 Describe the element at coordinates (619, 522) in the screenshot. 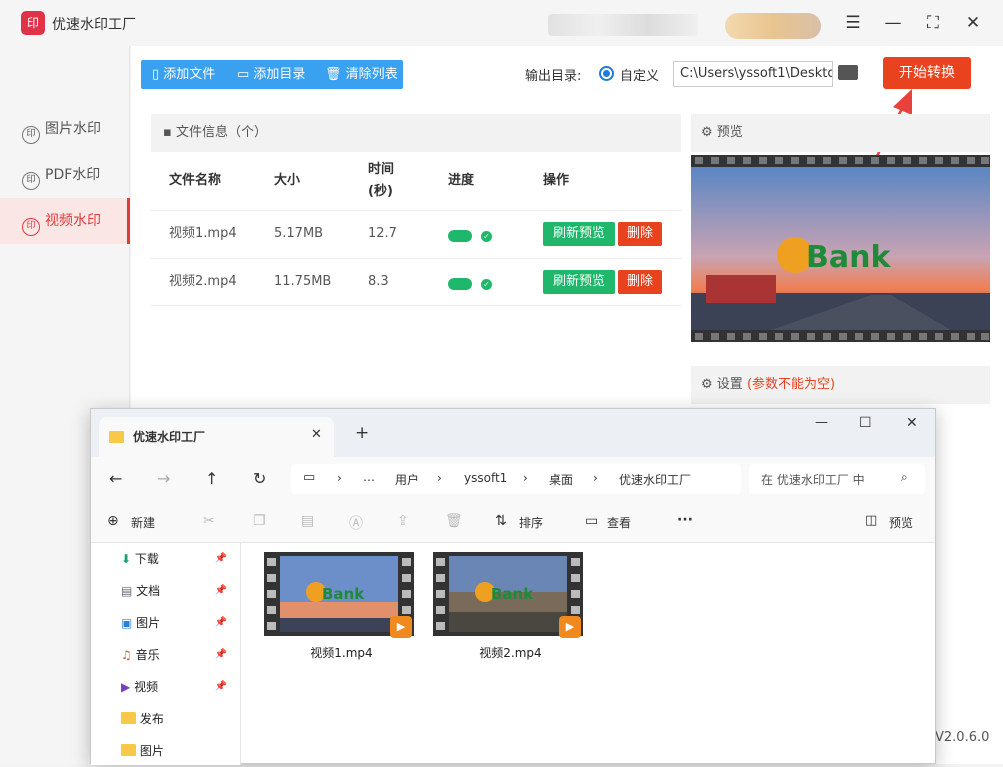

I see `view-button: 查看` at that location.